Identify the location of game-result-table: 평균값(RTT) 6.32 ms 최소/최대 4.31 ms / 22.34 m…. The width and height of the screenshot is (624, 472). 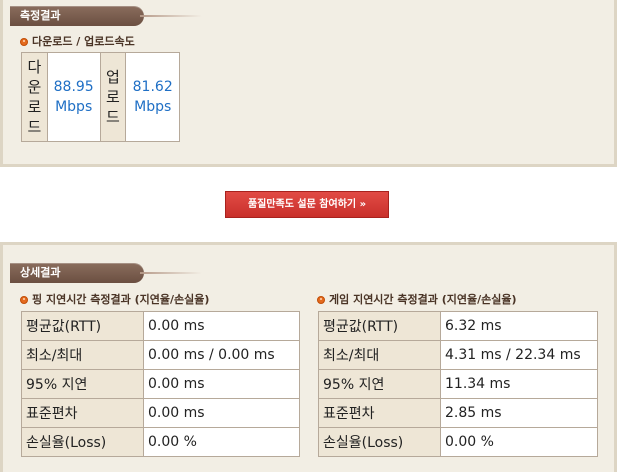
(458, 384).